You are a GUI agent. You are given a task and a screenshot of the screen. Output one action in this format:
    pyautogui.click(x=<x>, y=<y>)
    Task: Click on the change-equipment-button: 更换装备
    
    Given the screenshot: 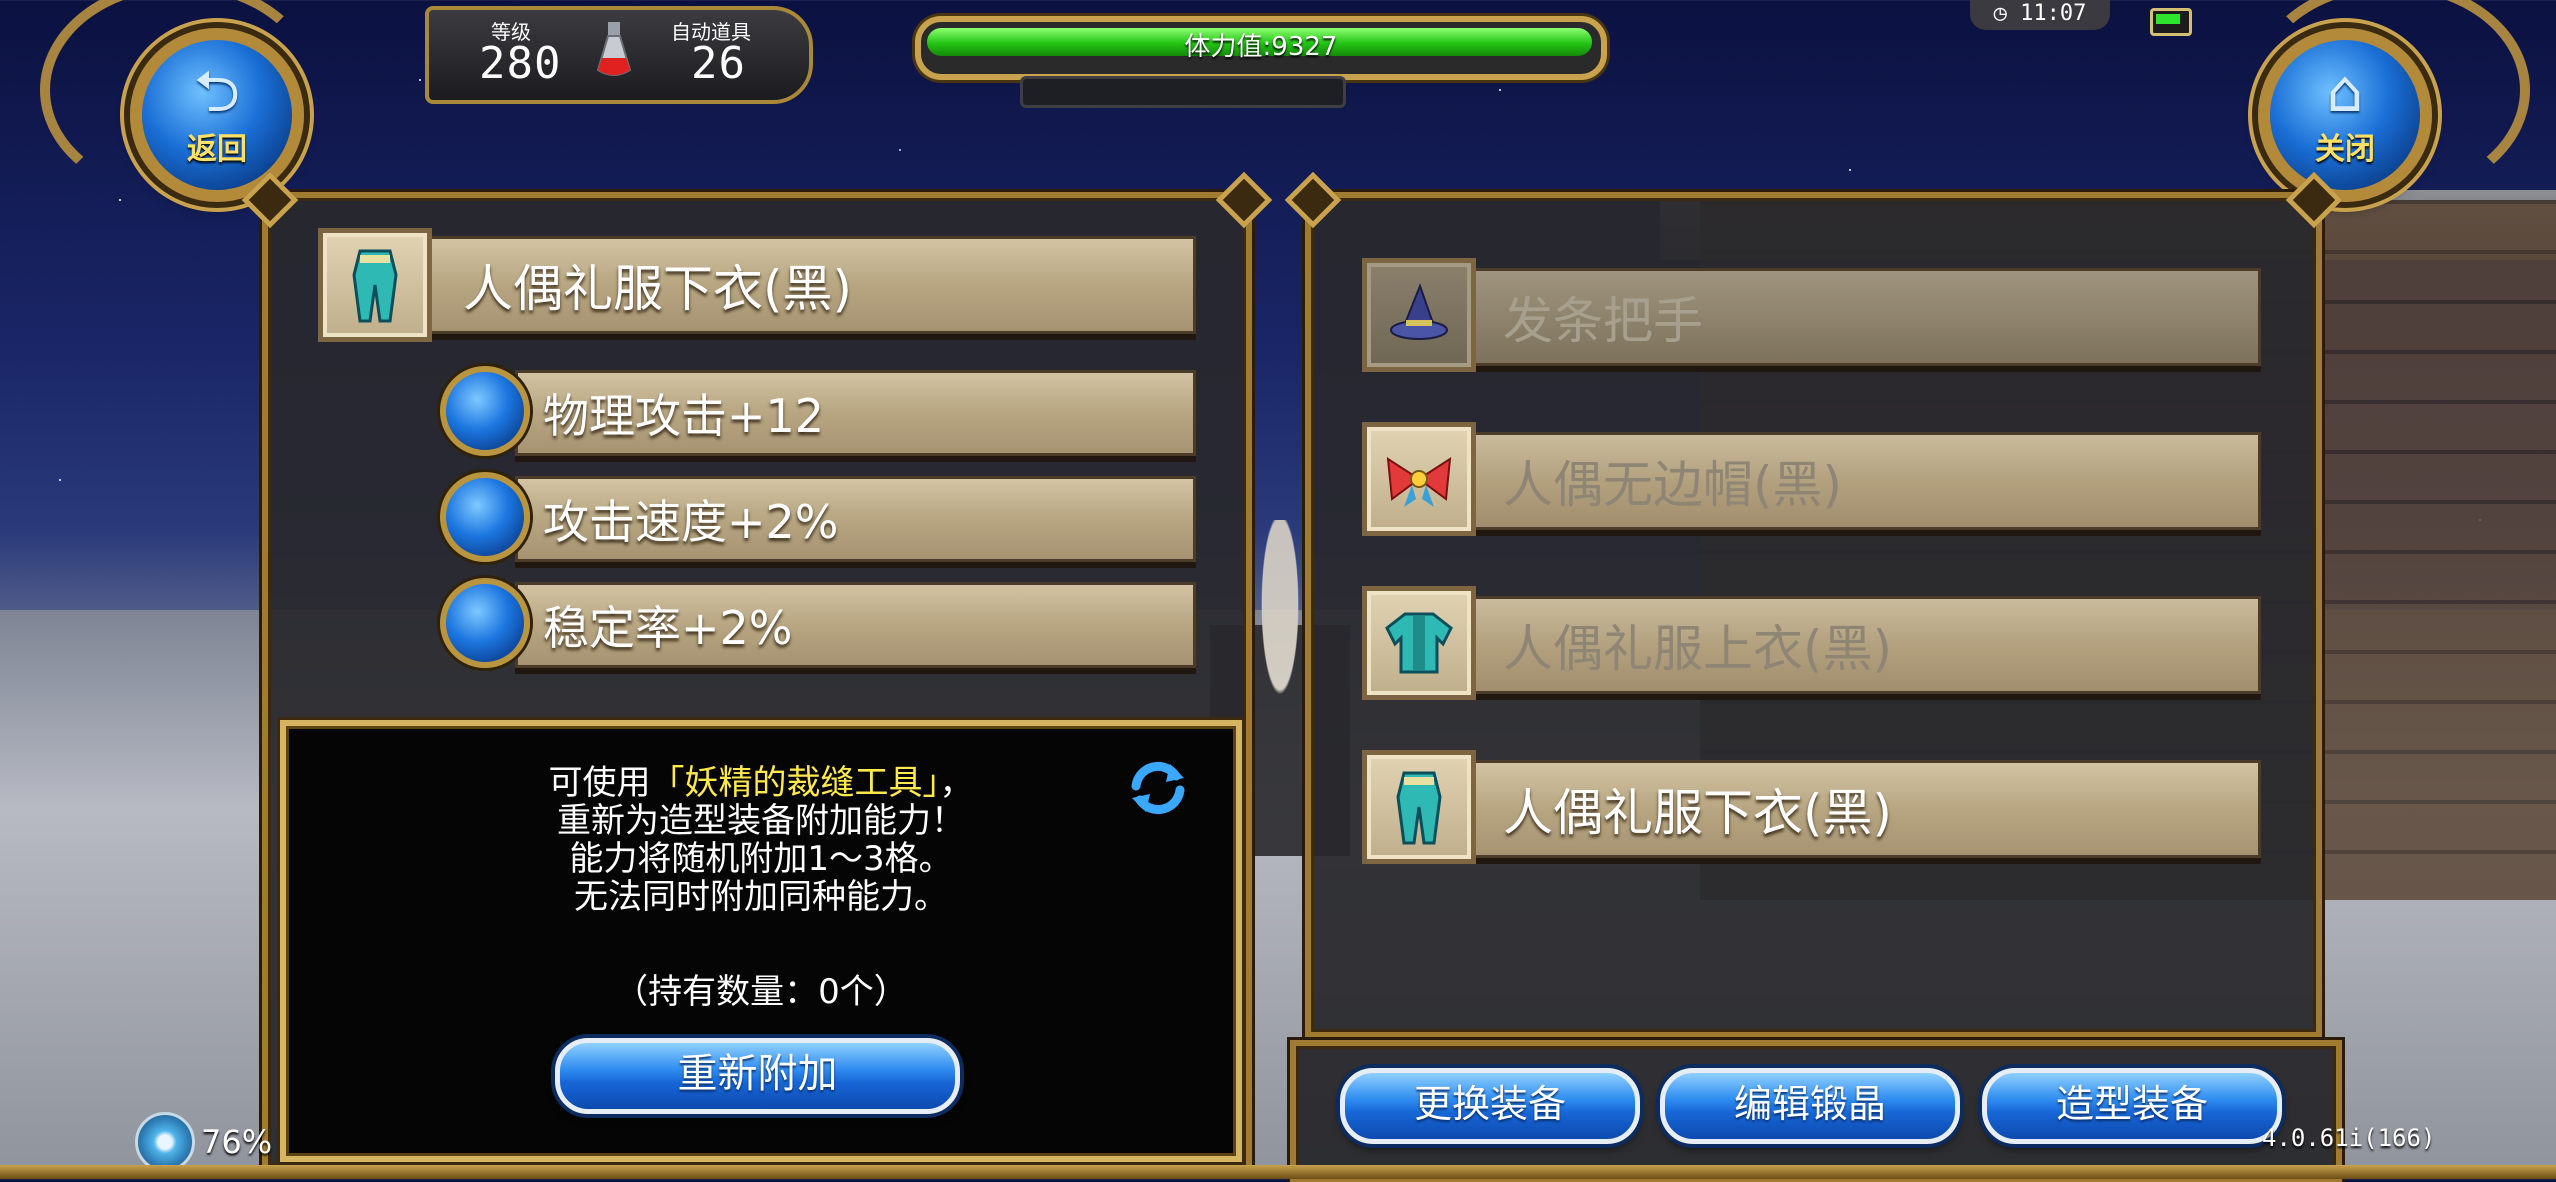 What is the action you would take?
    pyautogui.click(x=1490, y=1106)
    